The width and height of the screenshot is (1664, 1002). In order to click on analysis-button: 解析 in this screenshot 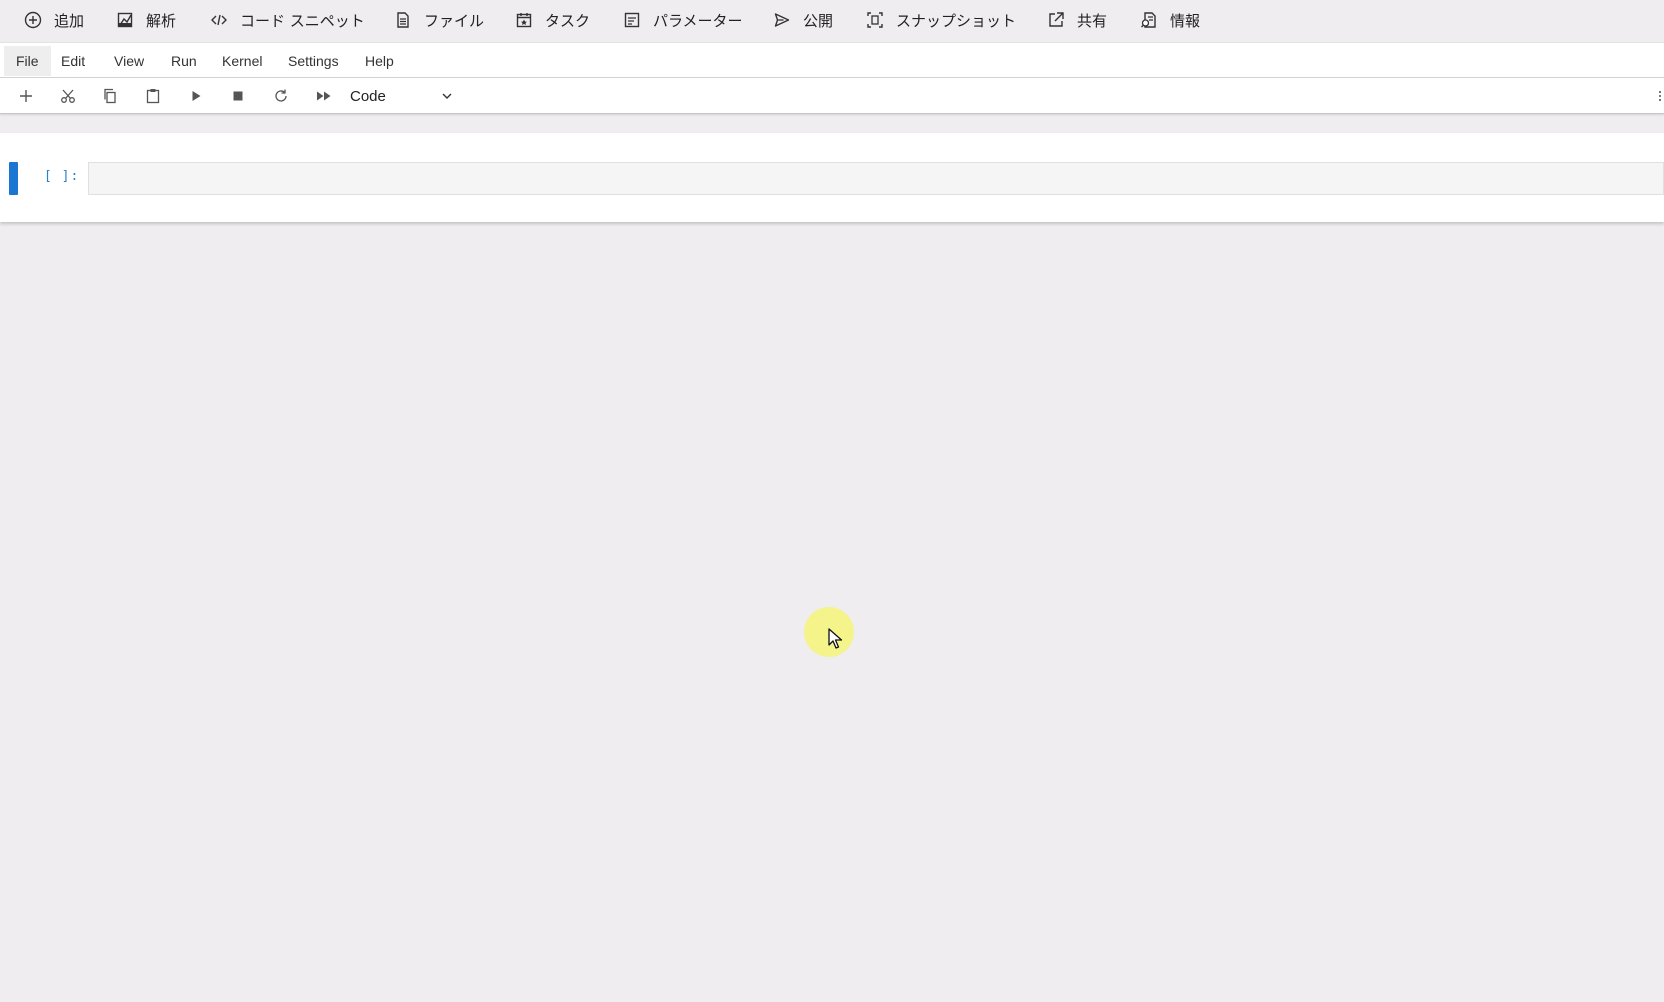, I will do `click(146, 20)`.